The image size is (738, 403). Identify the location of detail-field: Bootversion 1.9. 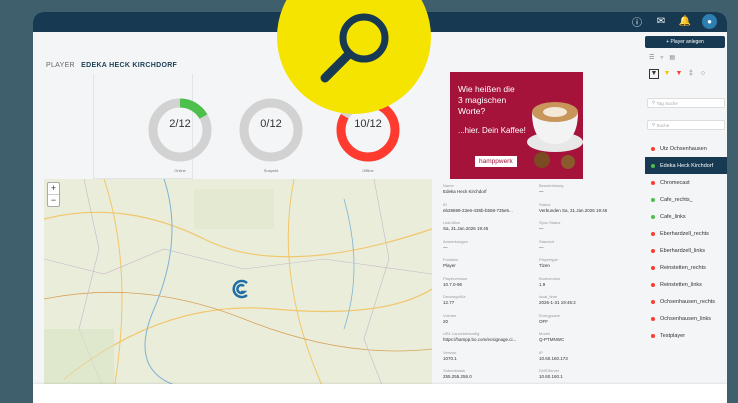
(585, 281).